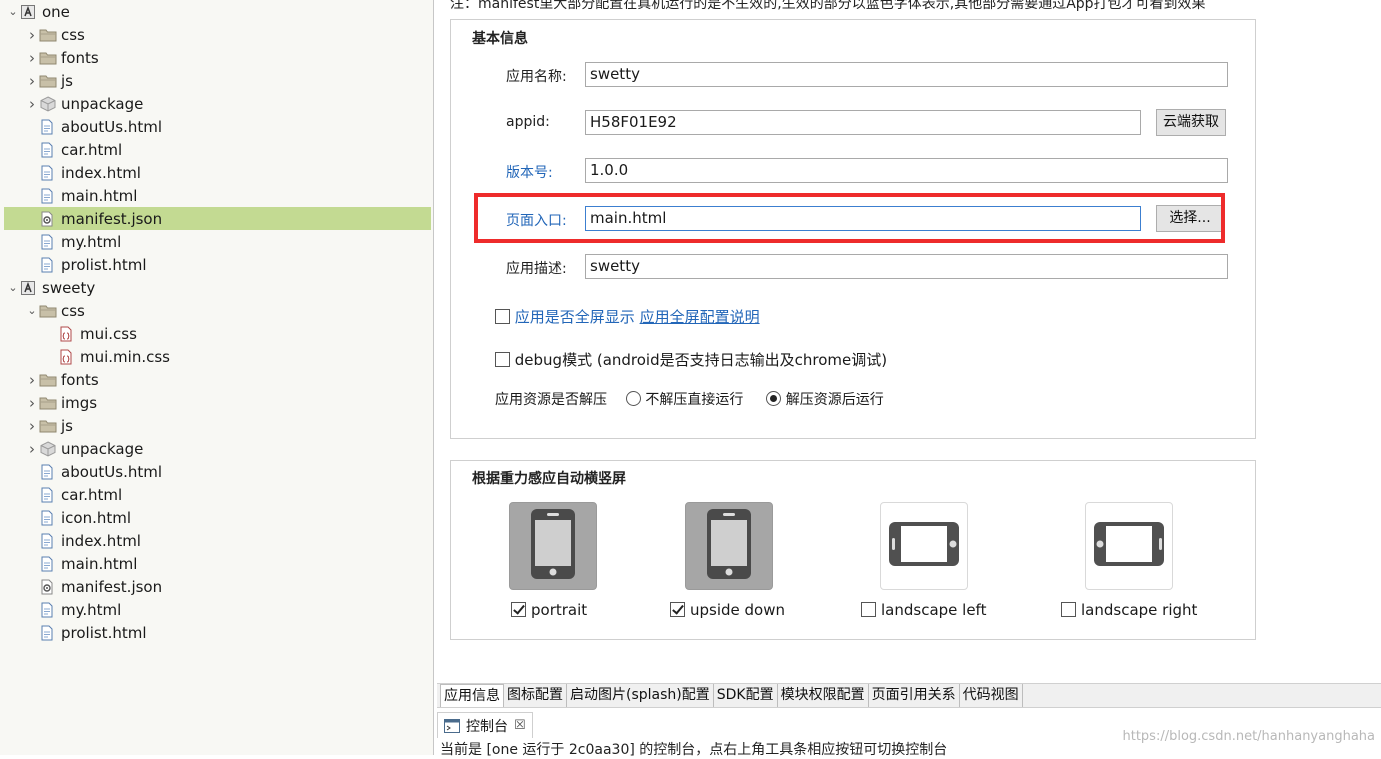 The height and width of the screenshot is (759, 1381). I want to click on tree-item-label: sweety, so click(69, 287).